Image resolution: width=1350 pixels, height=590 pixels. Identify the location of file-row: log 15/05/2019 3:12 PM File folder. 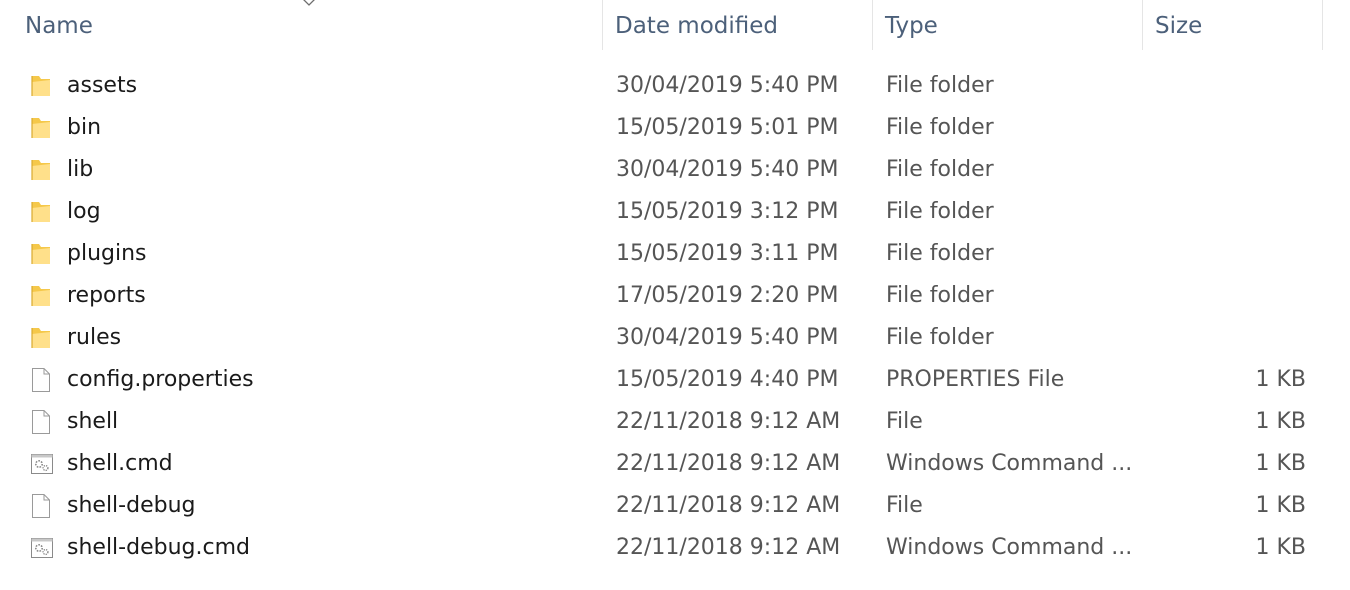
(675, 212).